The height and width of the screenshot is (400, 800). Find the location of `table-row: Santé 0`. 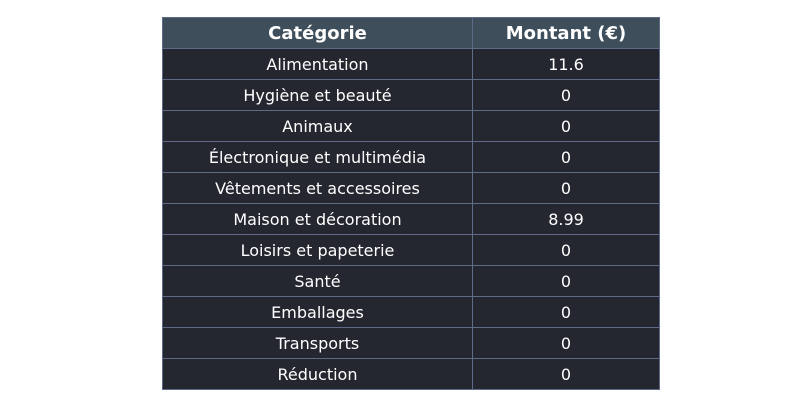

table-row: Santé 0 is located at coordinates (411, 281).